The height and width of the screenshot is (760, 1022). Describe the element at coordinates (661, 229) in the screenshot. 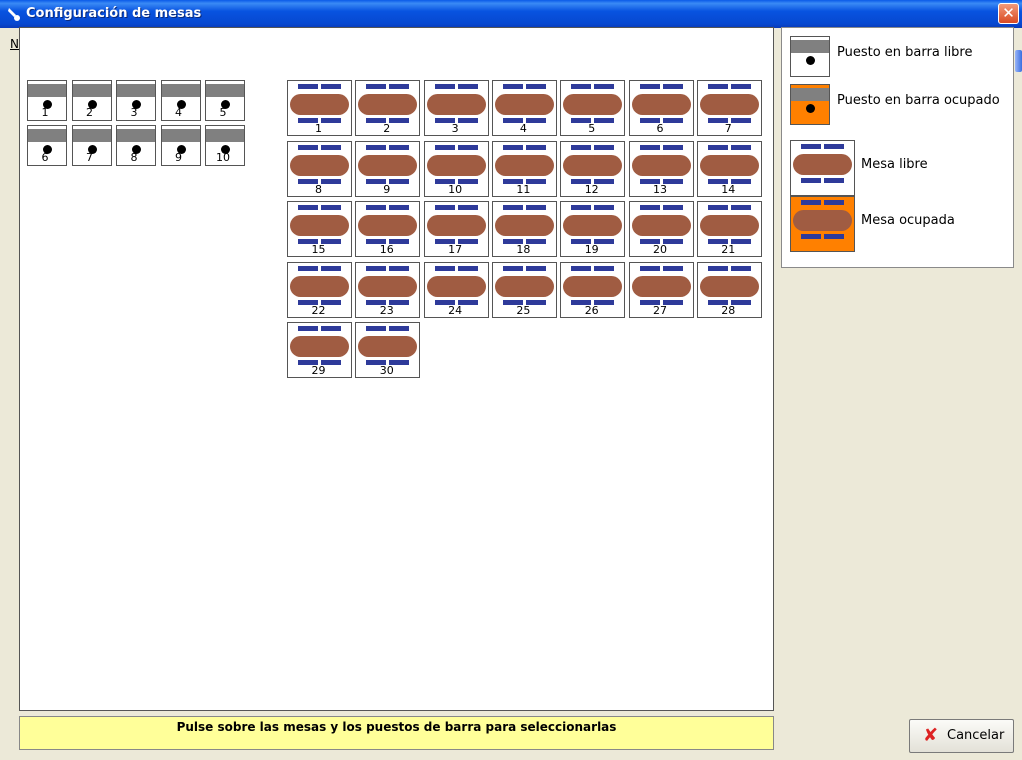

I see `table: 20` at that location.